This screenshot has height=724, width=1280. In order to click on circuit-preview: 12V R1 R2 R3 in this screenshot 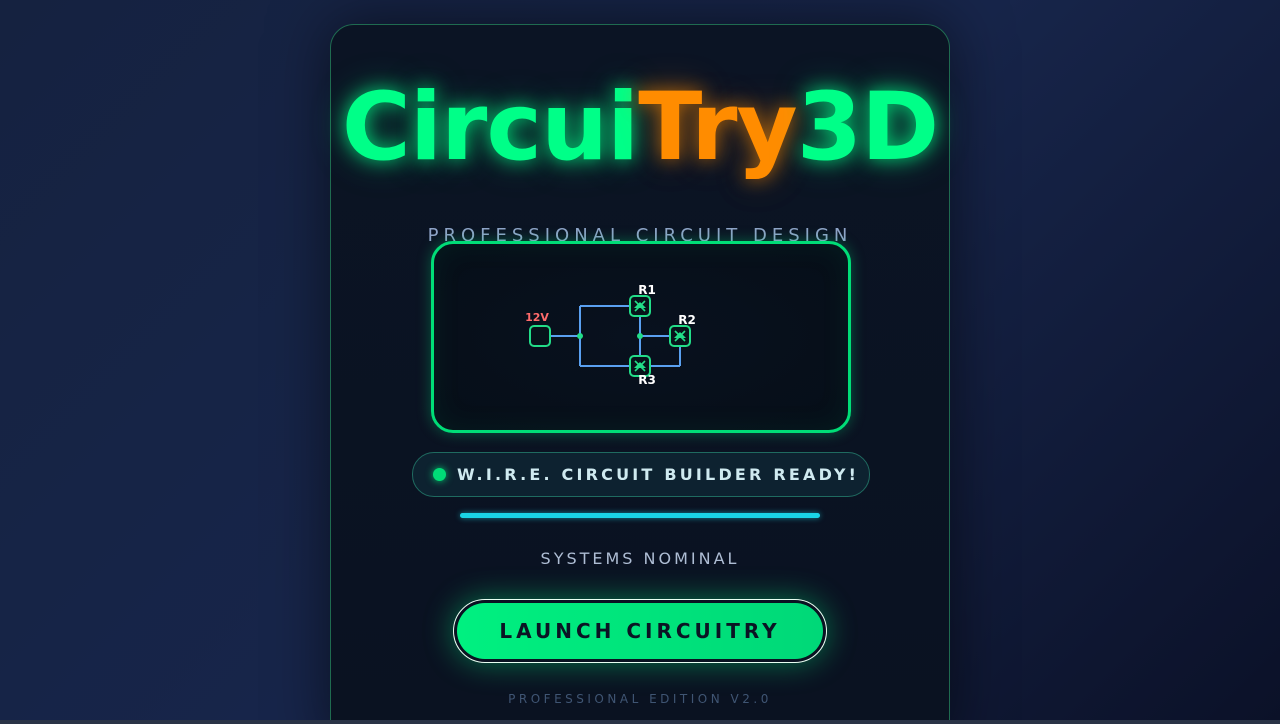, I will do `click(641, 337)`.